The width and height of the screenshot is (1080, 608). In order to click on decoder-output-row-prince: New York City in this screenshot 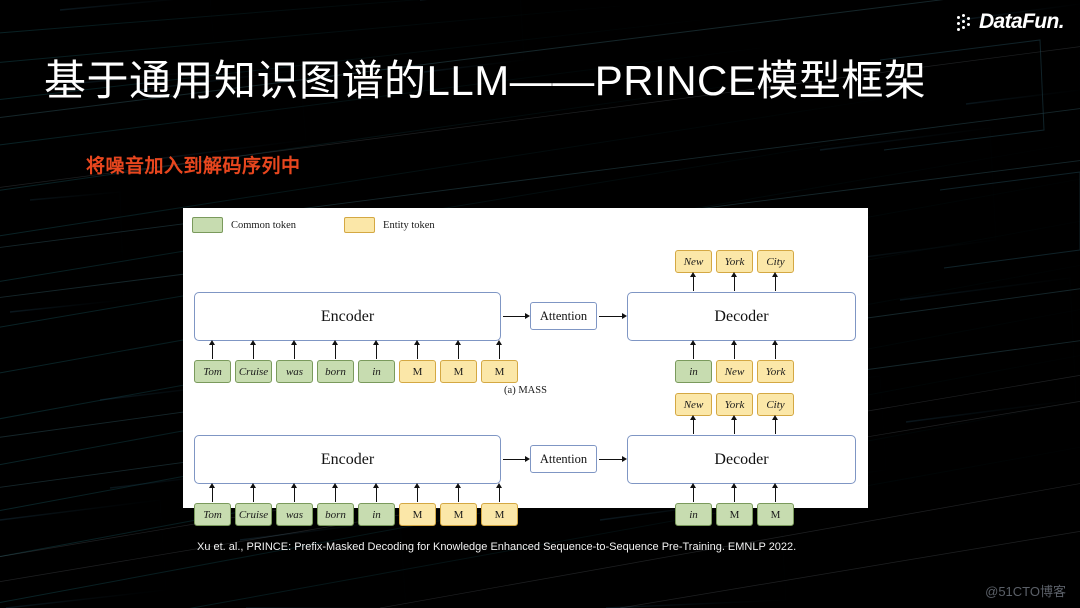, I will do `click(734, 404)`.